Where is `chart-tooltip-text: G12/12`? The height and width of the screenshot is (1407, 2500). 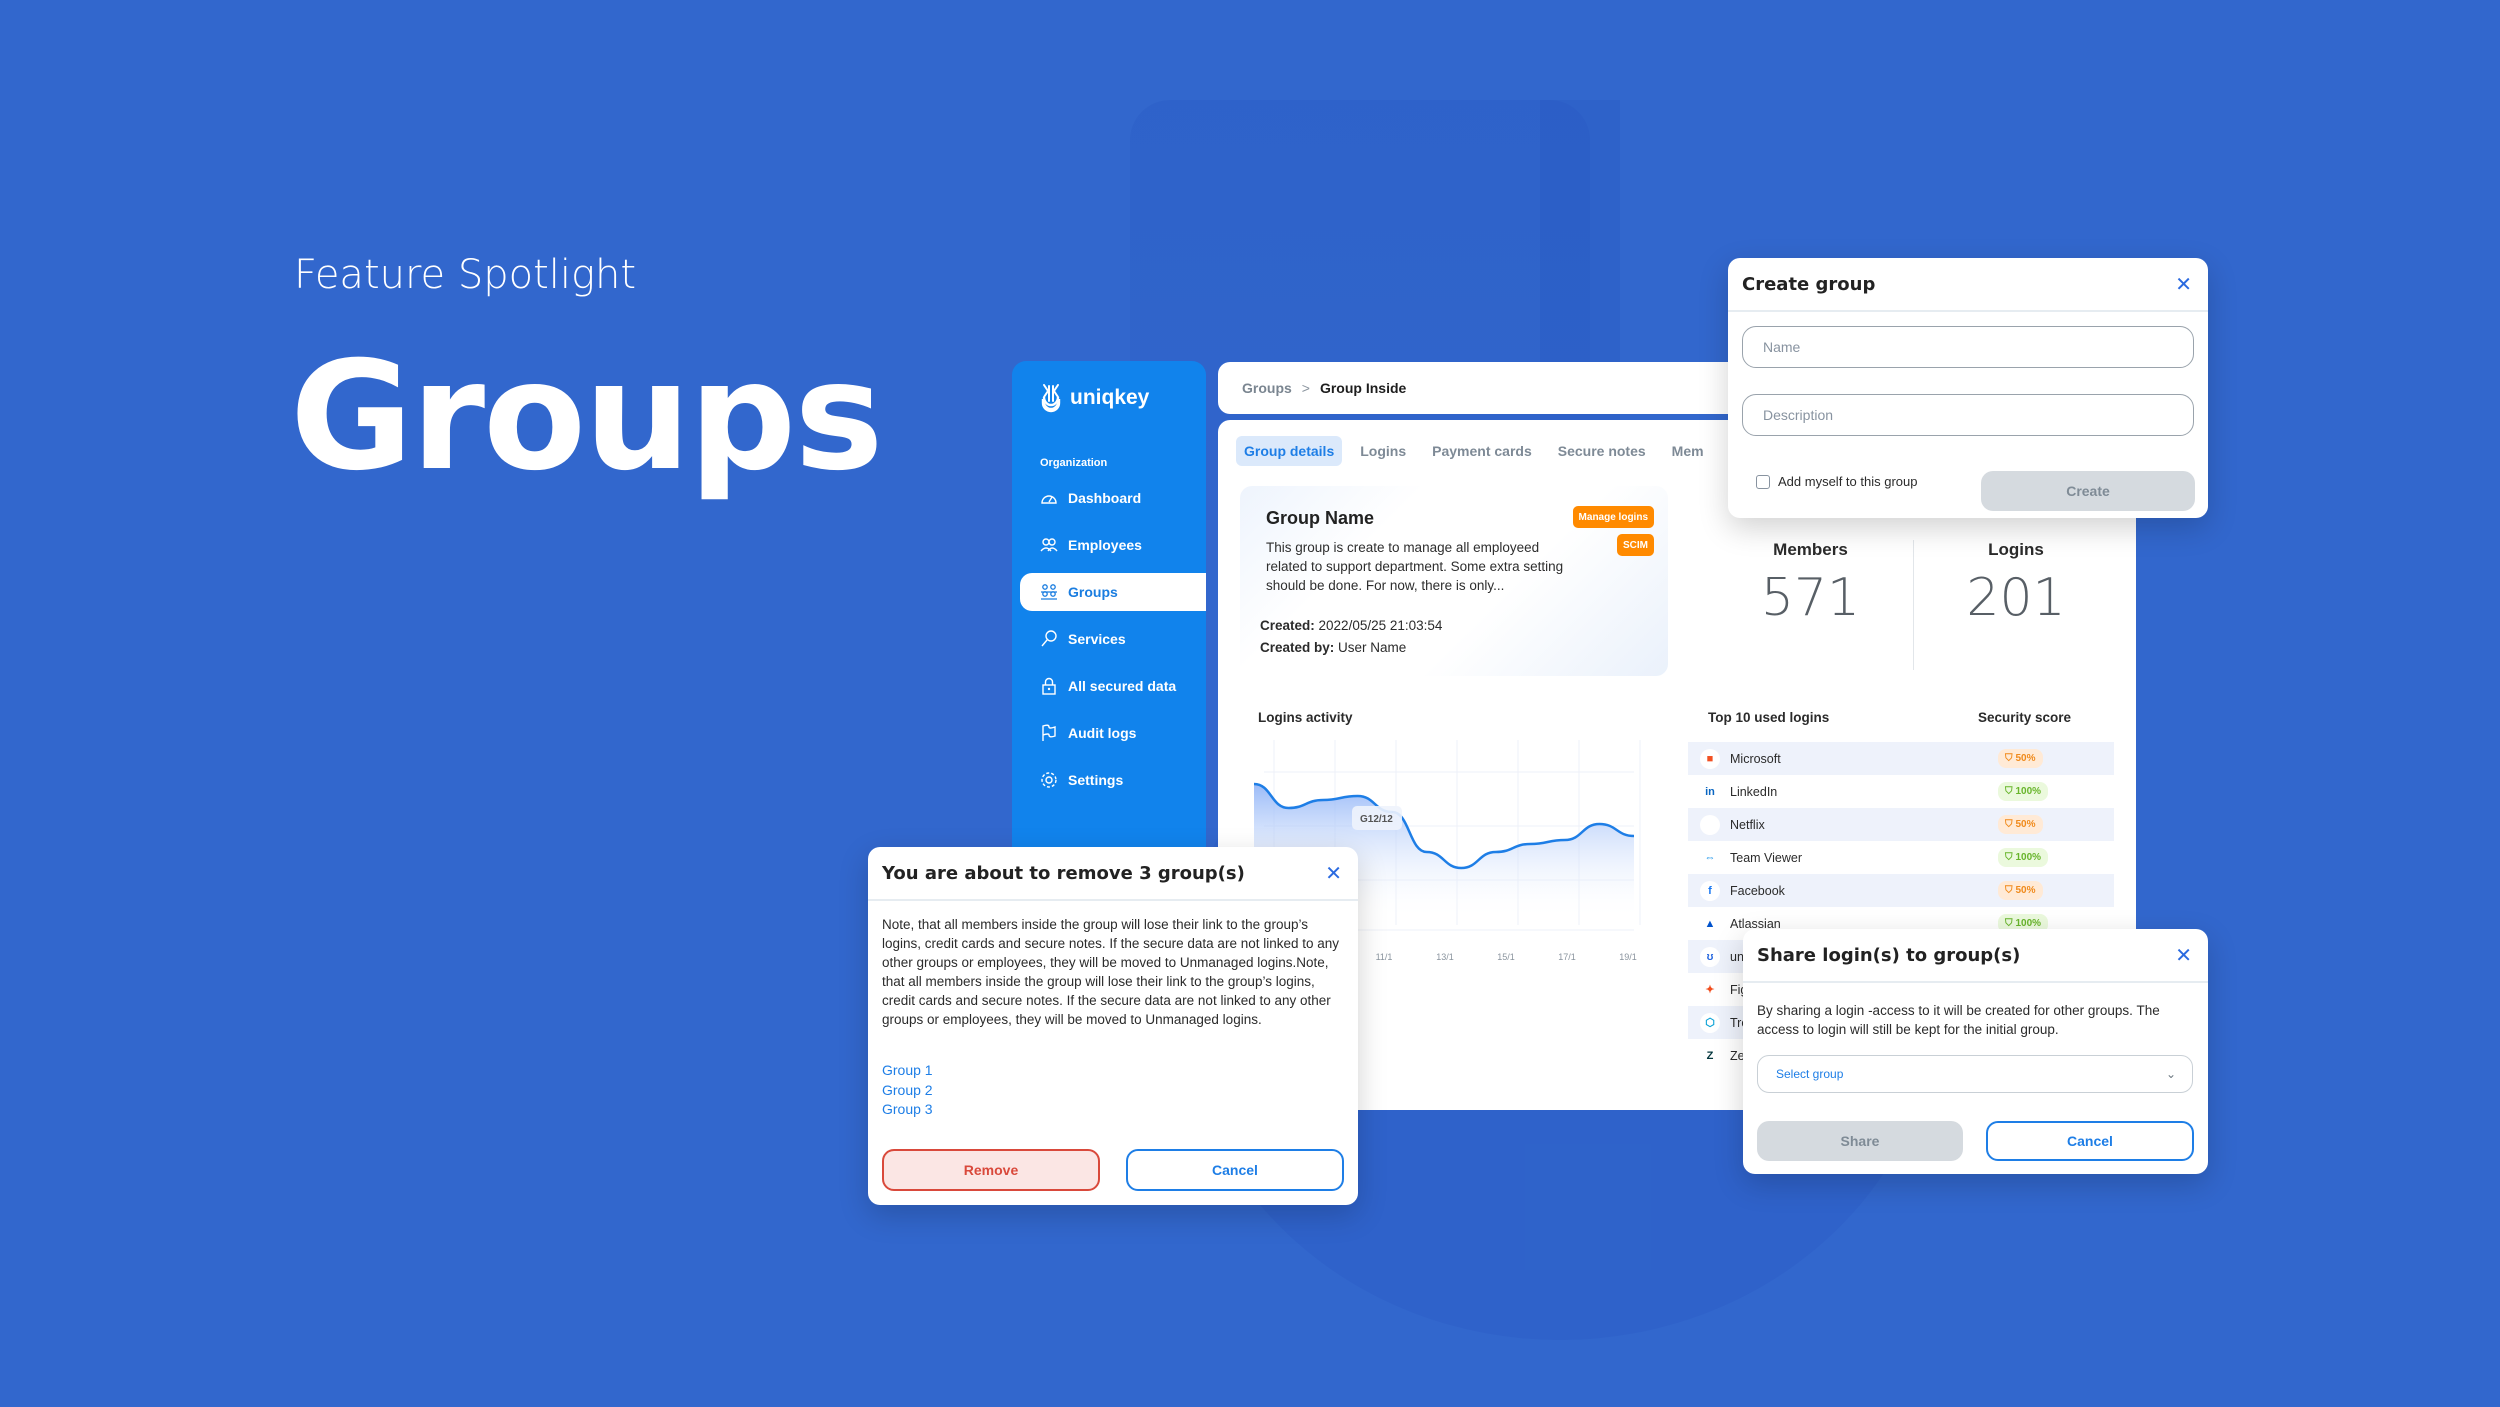 chart-tooltip-text: G12/12 is located at coordinates (1376, 819).